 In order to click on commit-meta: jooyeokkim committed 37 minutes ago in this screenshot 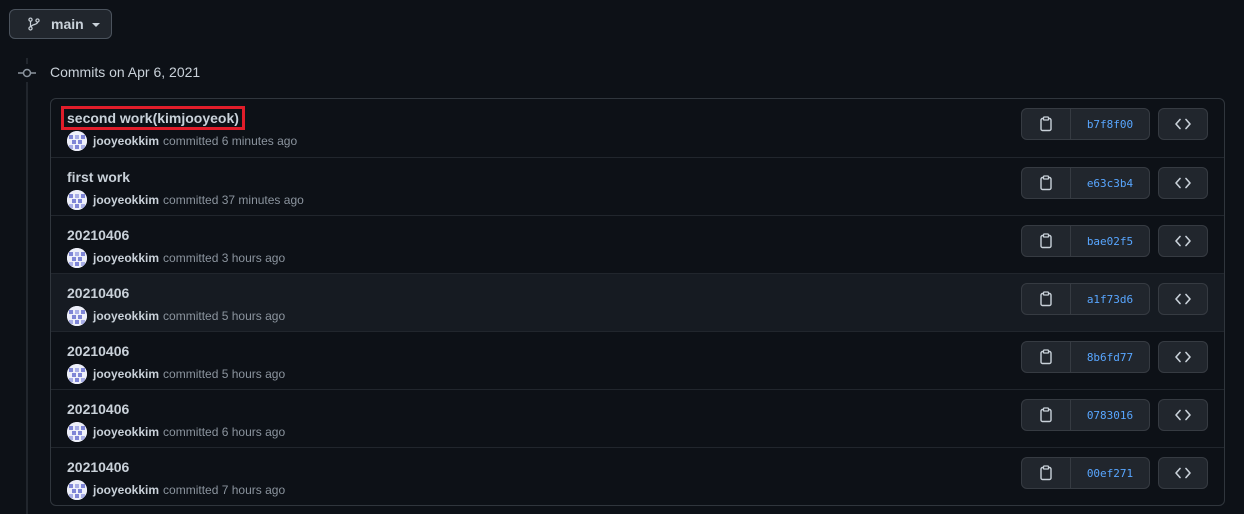, I will do `click(185, 200)`.